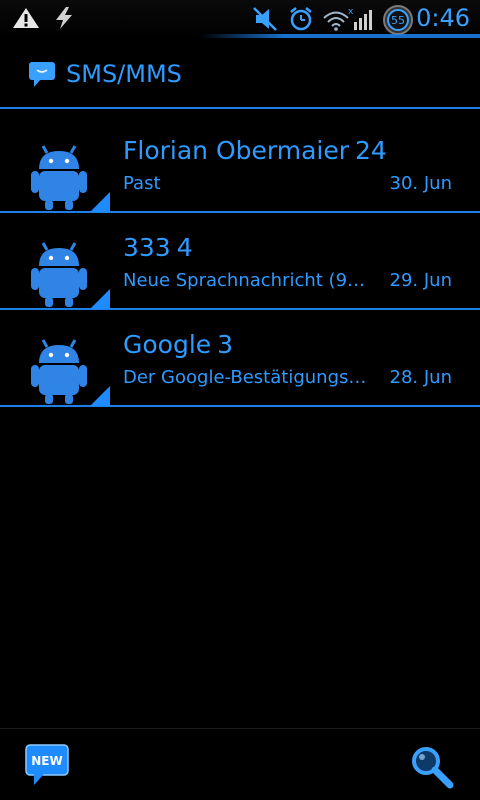 Image resolution: width=480 pixels, height=800 pixels. What do you see at coordinates (348, 21) in the screenshot?
I see `wifi-signal-icon: x` at bounding box center [348, 21].